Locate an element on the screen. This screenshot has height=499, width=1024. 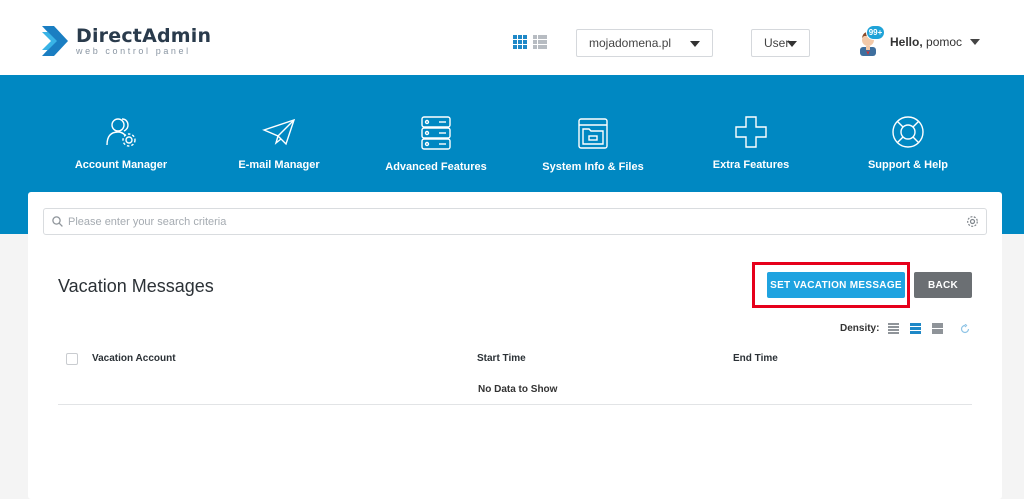
role-select: User is located at coordinates (780, 43).